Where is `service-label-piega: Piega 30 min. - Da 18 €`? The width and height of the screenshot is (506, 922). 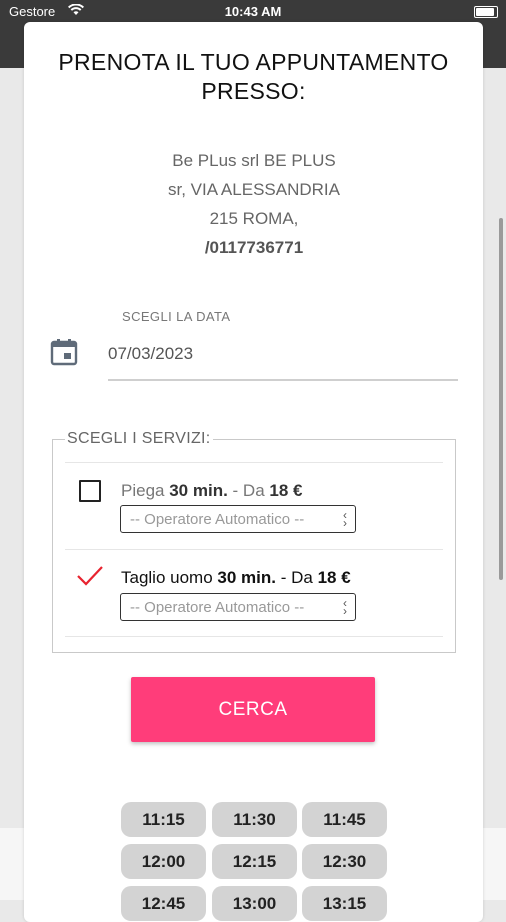 service-label-piega: Piega 30 min. - Da 18 € is located at coordinates (211, 491).